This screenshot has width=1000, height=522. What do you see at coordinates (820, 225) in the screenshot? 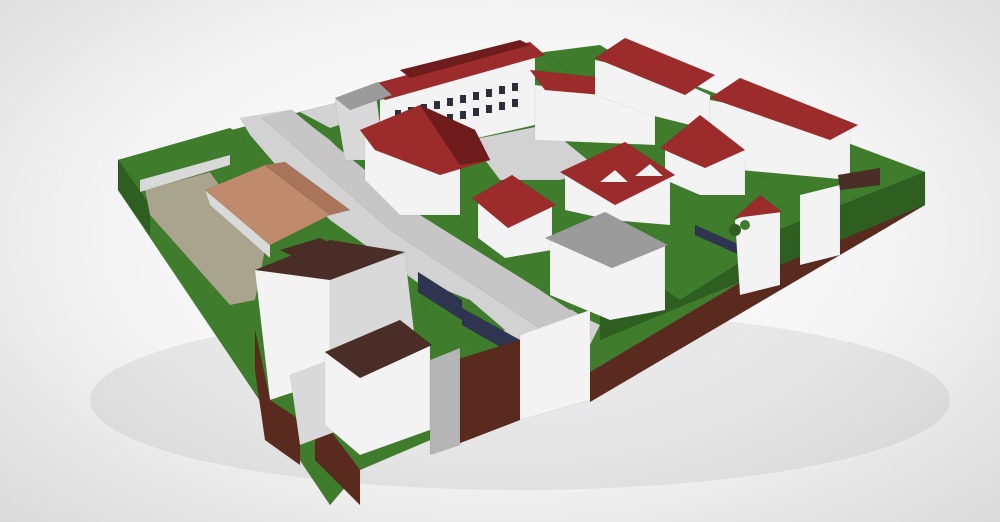
I see `building-g-front` at bounding box center [820, 225].